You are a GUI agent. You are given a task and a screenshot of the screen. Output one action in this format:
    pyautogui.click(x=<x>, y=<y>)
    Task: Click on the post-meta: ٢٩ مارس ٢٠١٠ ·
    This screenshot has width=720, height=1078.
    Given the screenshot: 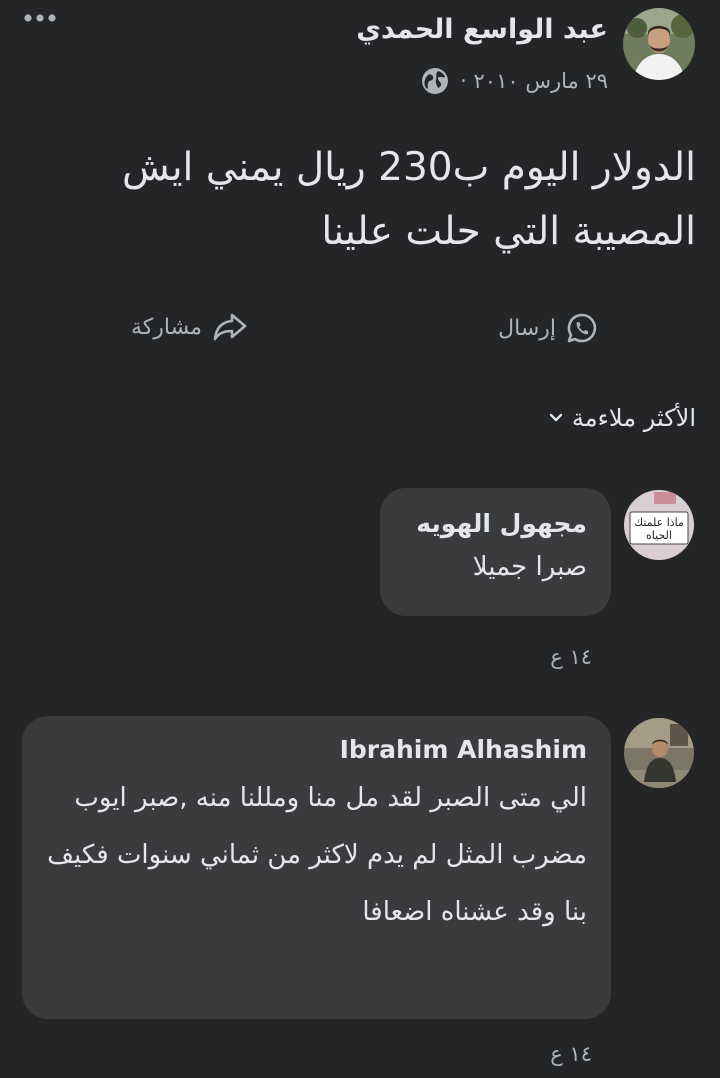 What is the action you would take?
    pyautogui.click(x=514, y=81)
    